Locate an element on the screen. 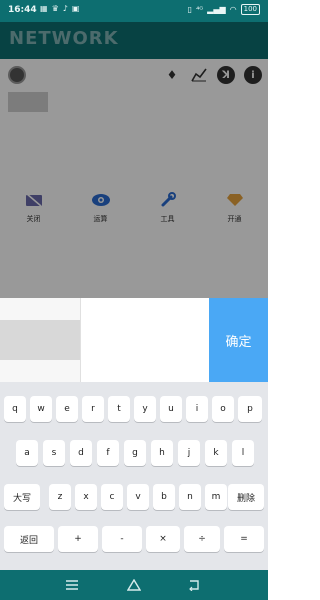 The image size is (320, 600). key-v: v is located at coordinates (138, 497).